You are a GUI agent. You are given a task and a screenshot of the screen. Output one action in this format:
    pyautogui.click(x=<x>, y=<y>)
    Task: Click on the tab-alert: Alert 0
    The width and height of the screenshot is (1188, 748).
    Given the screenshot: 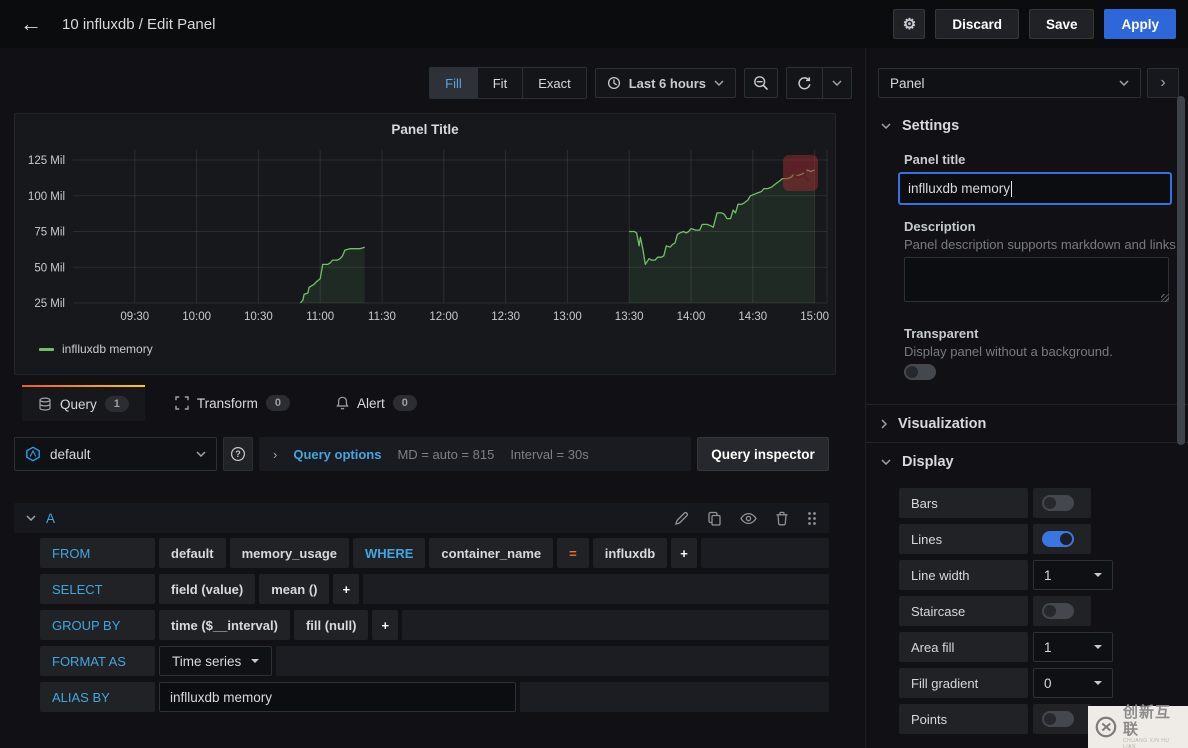 What is the action you would take?
    pyautogui.click(x=376, y=403)
    